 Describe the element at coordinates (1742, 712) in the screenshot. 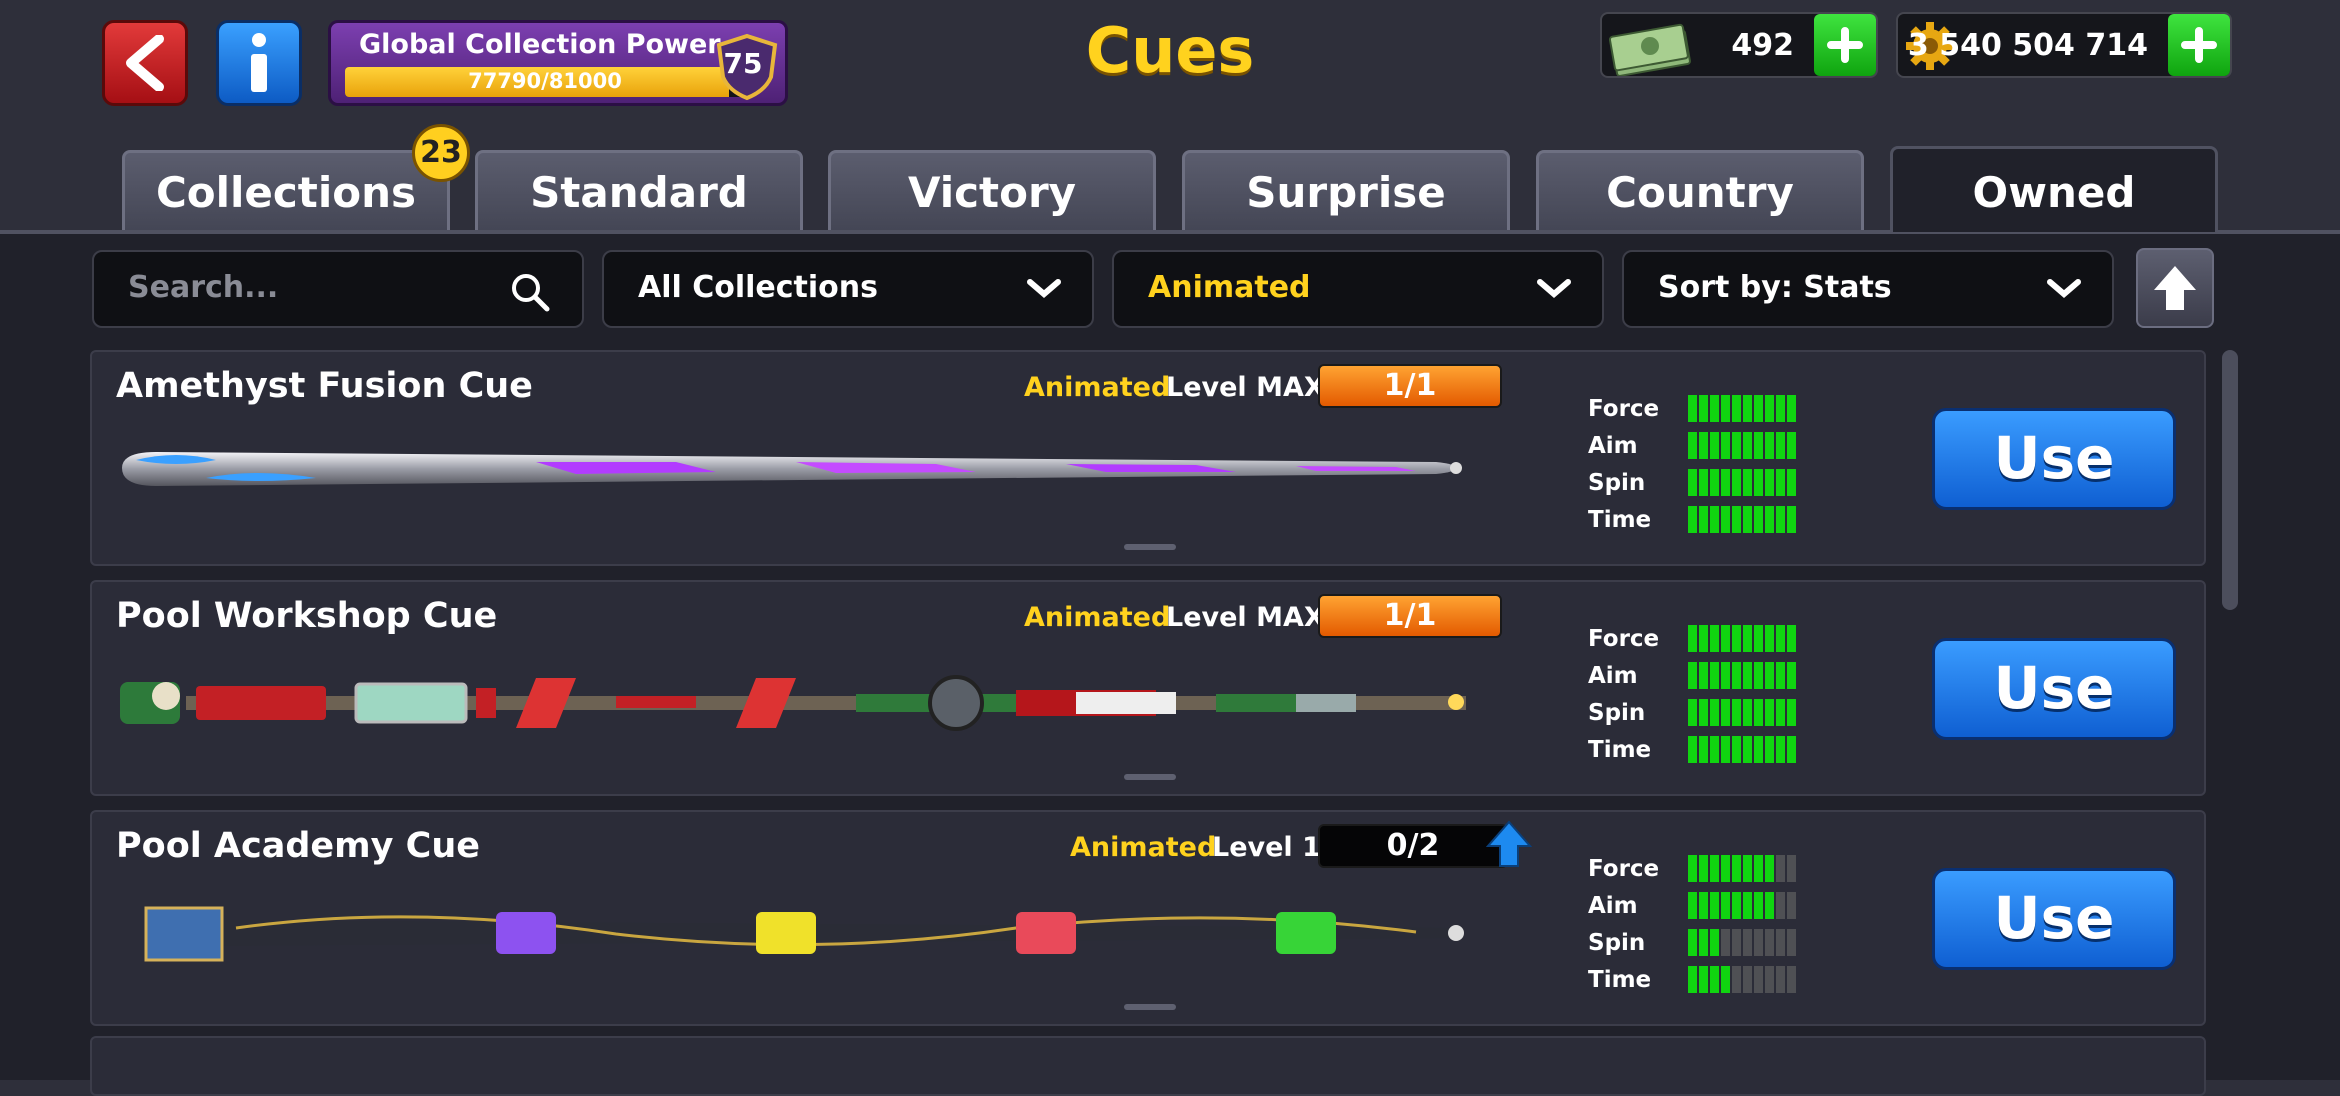

I see `spin-stat-bar` at that location.